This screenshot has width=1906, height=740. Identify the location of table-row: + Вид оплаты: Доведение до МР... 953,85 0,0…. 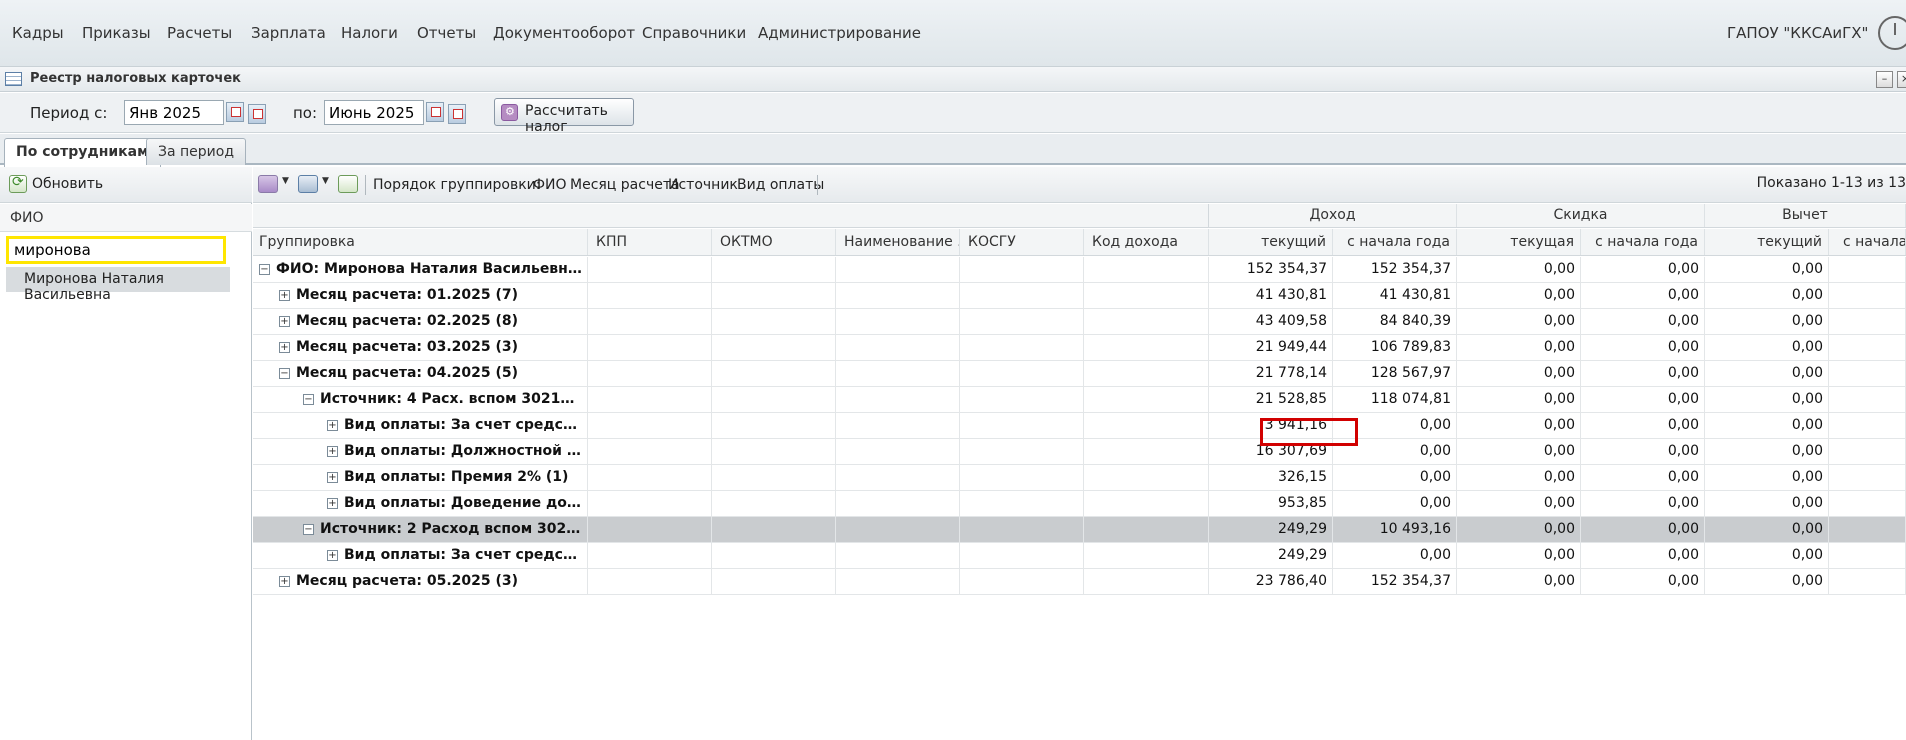
(1079, 504).